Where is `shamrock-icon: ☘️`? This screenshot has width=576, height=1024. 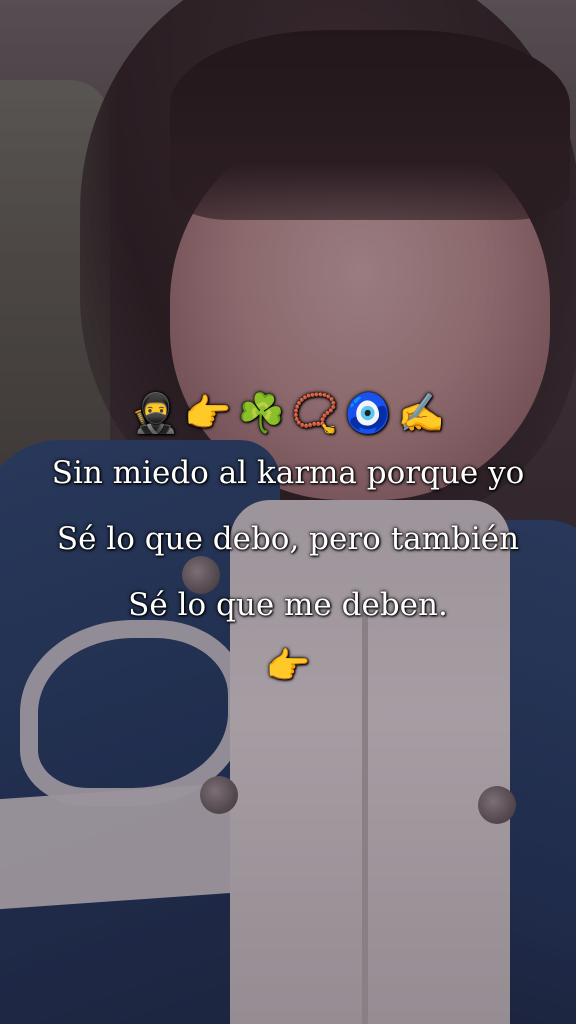
shamrock-icon: ☘️ is located at coordinates (261, 413).